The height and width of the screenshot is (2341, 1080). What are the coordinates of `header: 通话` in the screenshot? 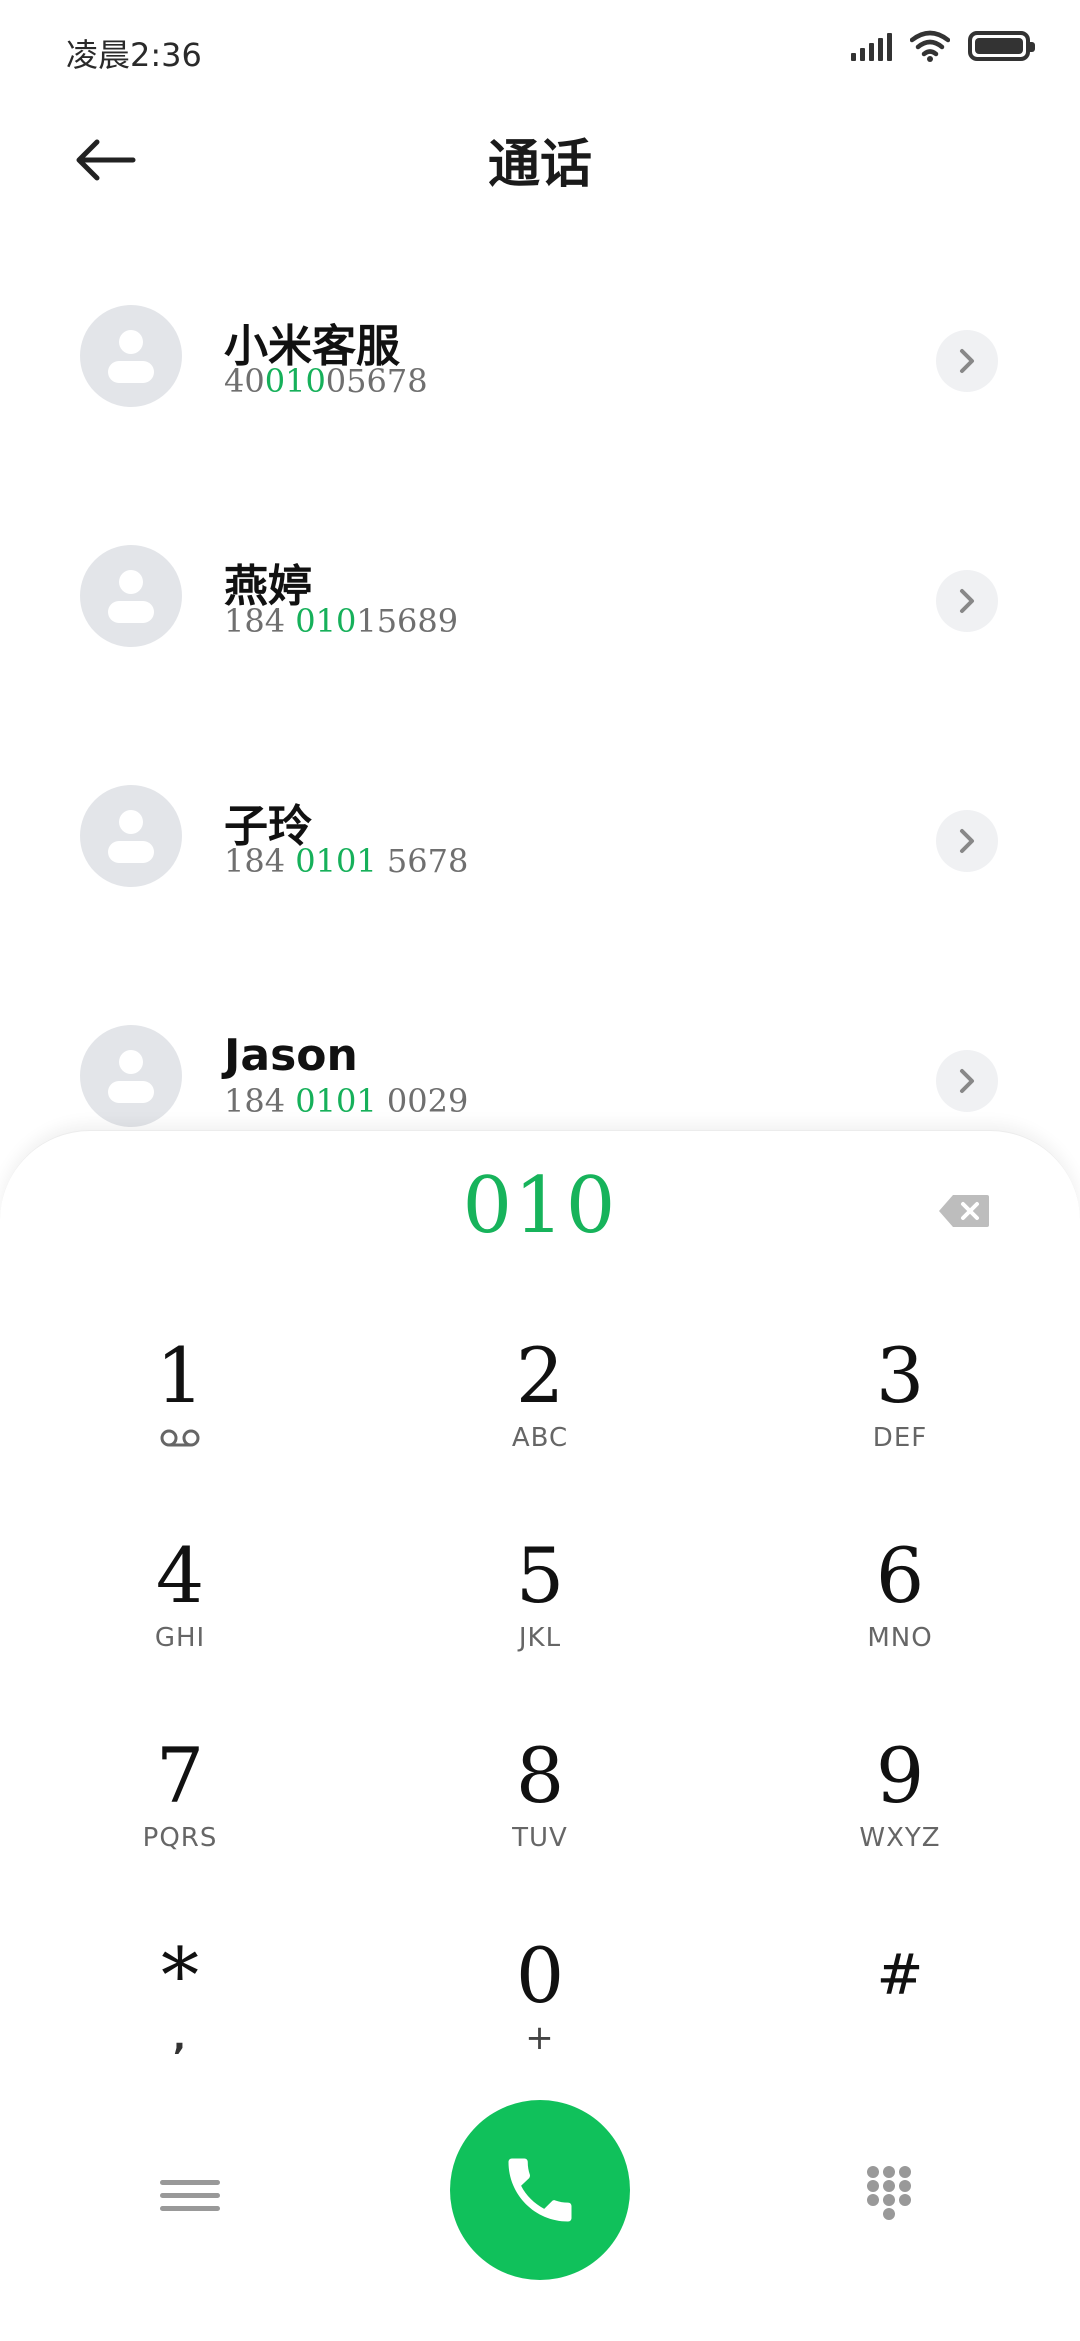 It's located at (540, 155).